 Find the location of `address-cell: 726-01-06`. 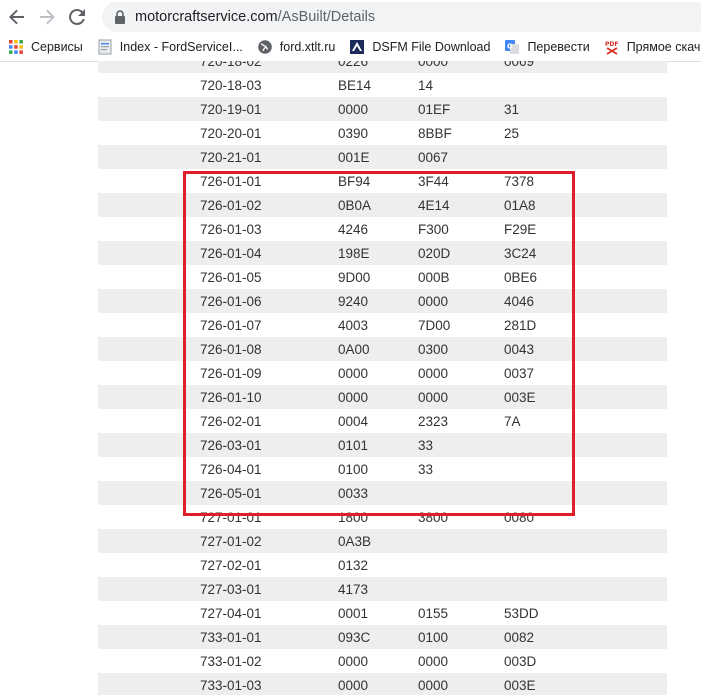

address-cell: 726-01-06 is located at coordinates (269, 301).